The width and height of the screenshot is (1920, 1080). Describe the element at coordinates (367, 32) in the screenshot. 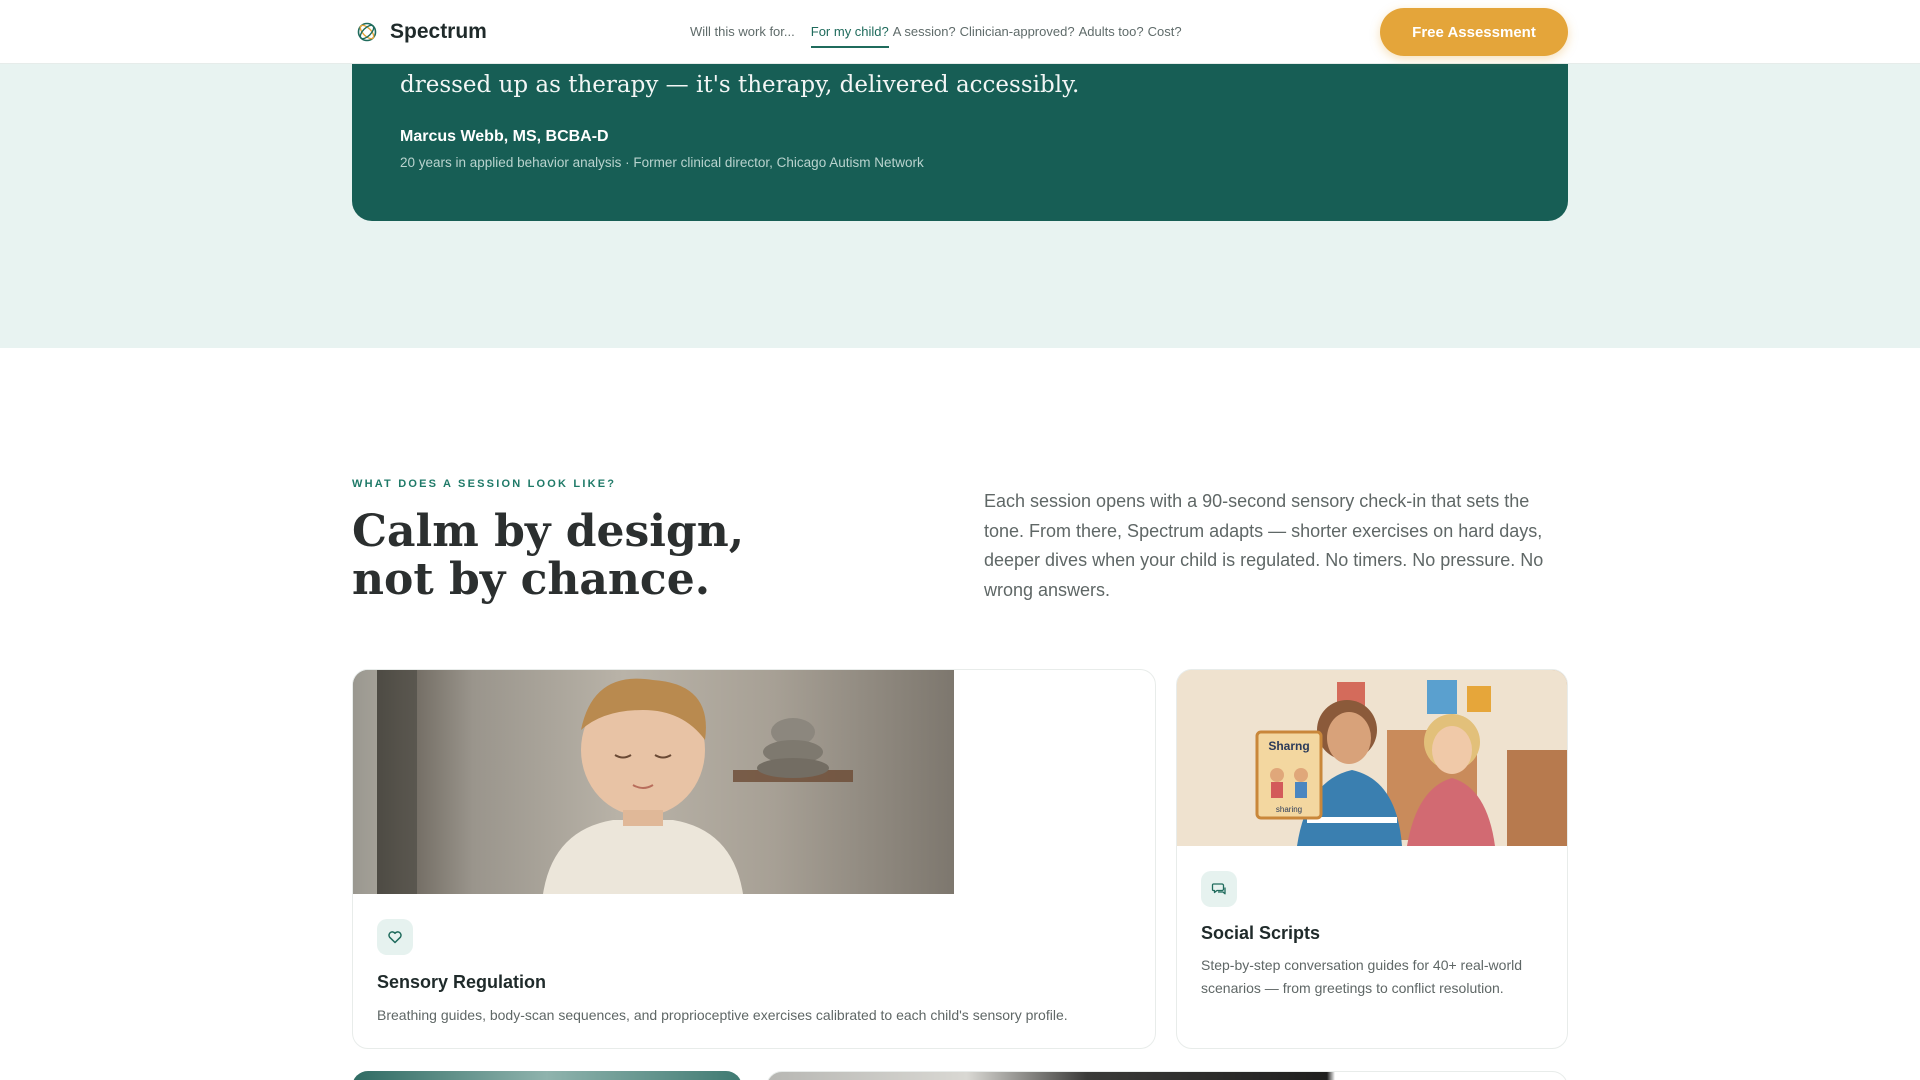

I see `spectrum-logo-icon` at that location.